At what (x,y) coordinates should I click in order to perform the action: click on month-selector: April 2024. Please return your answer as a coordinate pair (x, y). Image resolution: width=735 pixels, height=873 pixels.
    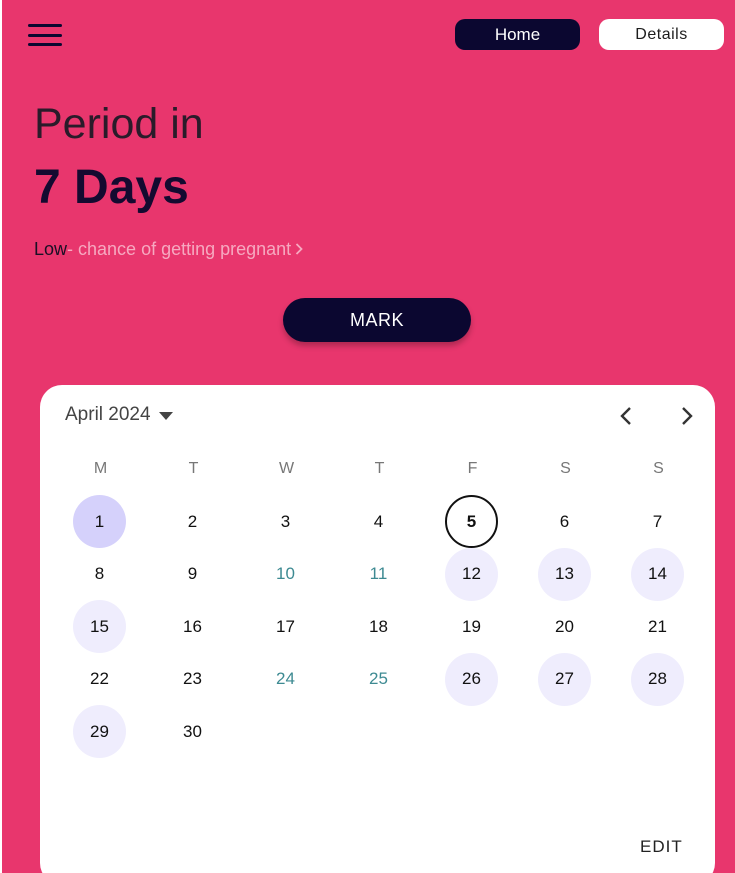
    Looking at the image, I should click on (119, 415).